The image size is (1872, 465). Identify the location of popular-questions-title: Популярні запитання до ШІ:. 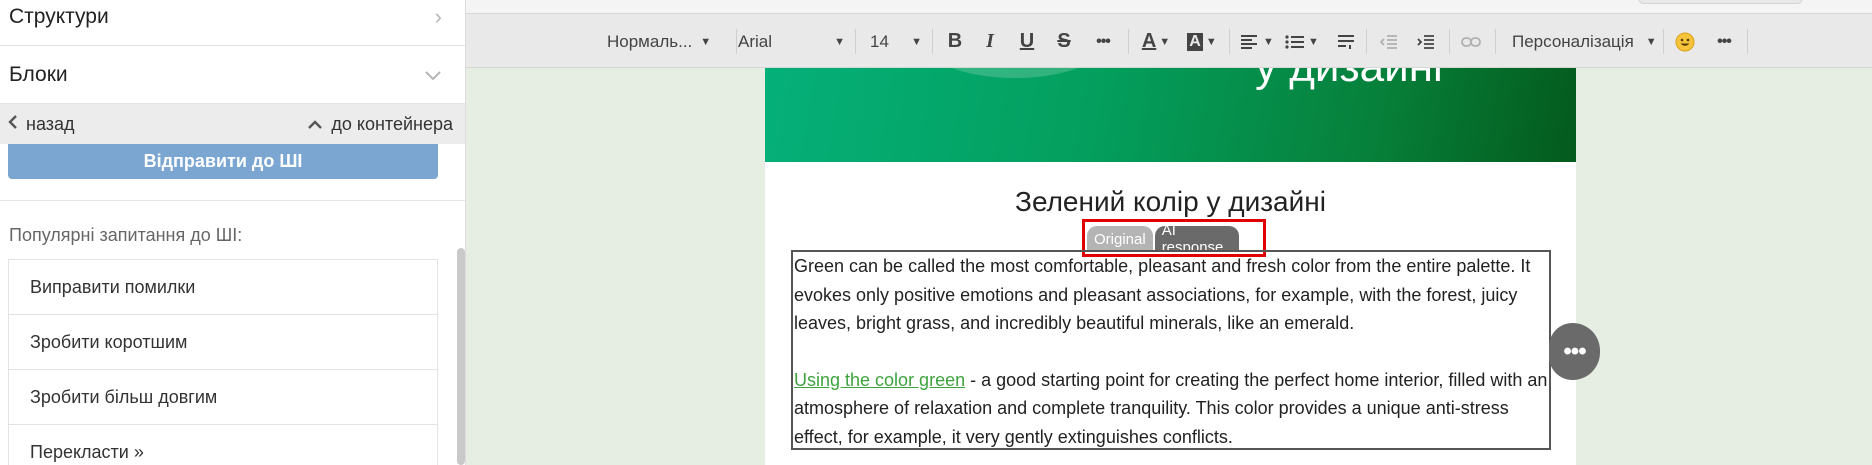
(126, 235).